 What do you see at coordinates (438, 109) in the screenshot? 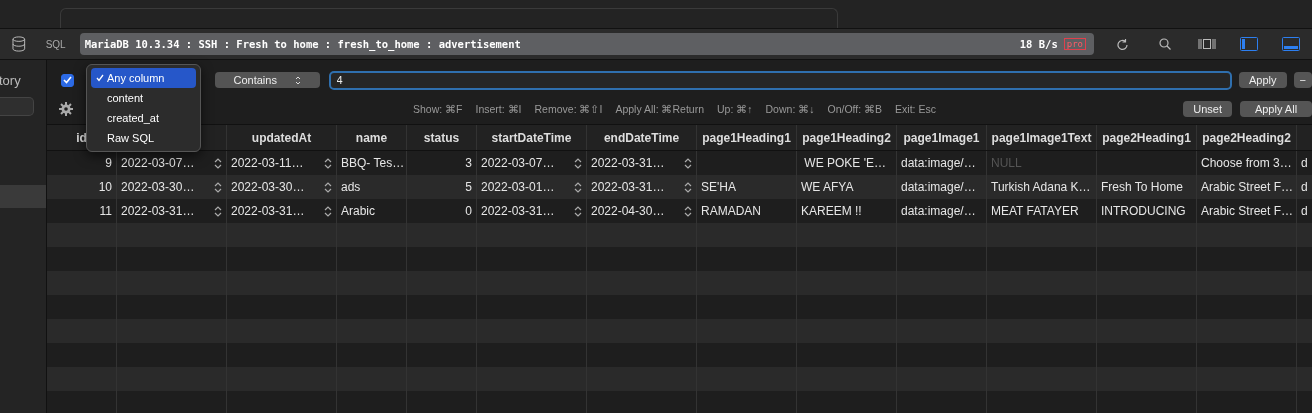
I see `shortcut-hint: Show: ⌘F` at bounding box center [438, 109].